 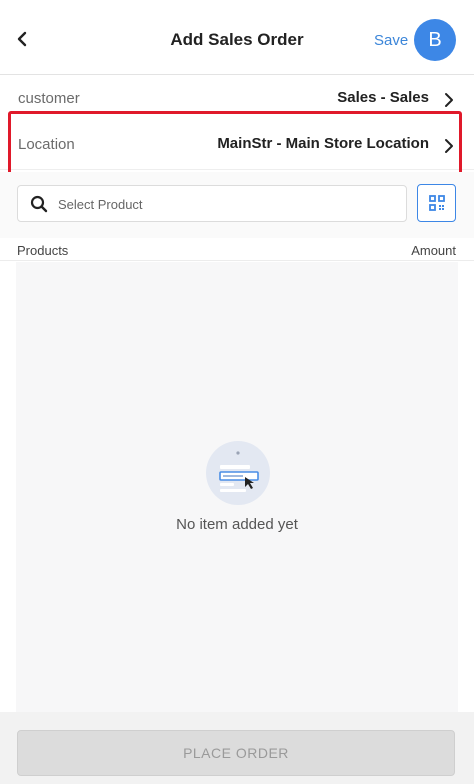 What do you see at coordinates (236, 753) in the screenshot?
I see `place-order-button: PLACE ORDER` at bounding box center [236, 753].